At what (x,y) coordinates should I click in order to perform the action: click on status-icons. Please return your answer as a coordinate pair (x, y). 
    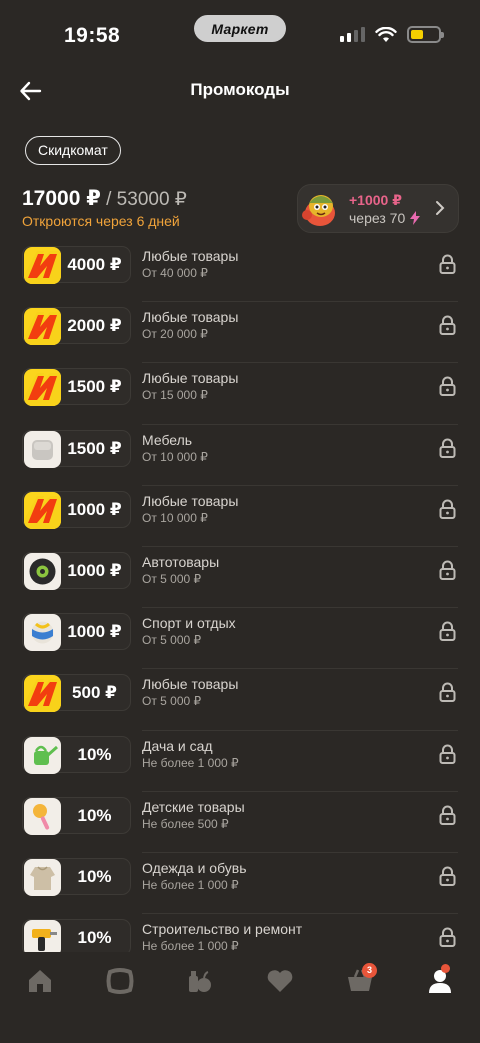
    Looking at the image, I should click on (392, 34).